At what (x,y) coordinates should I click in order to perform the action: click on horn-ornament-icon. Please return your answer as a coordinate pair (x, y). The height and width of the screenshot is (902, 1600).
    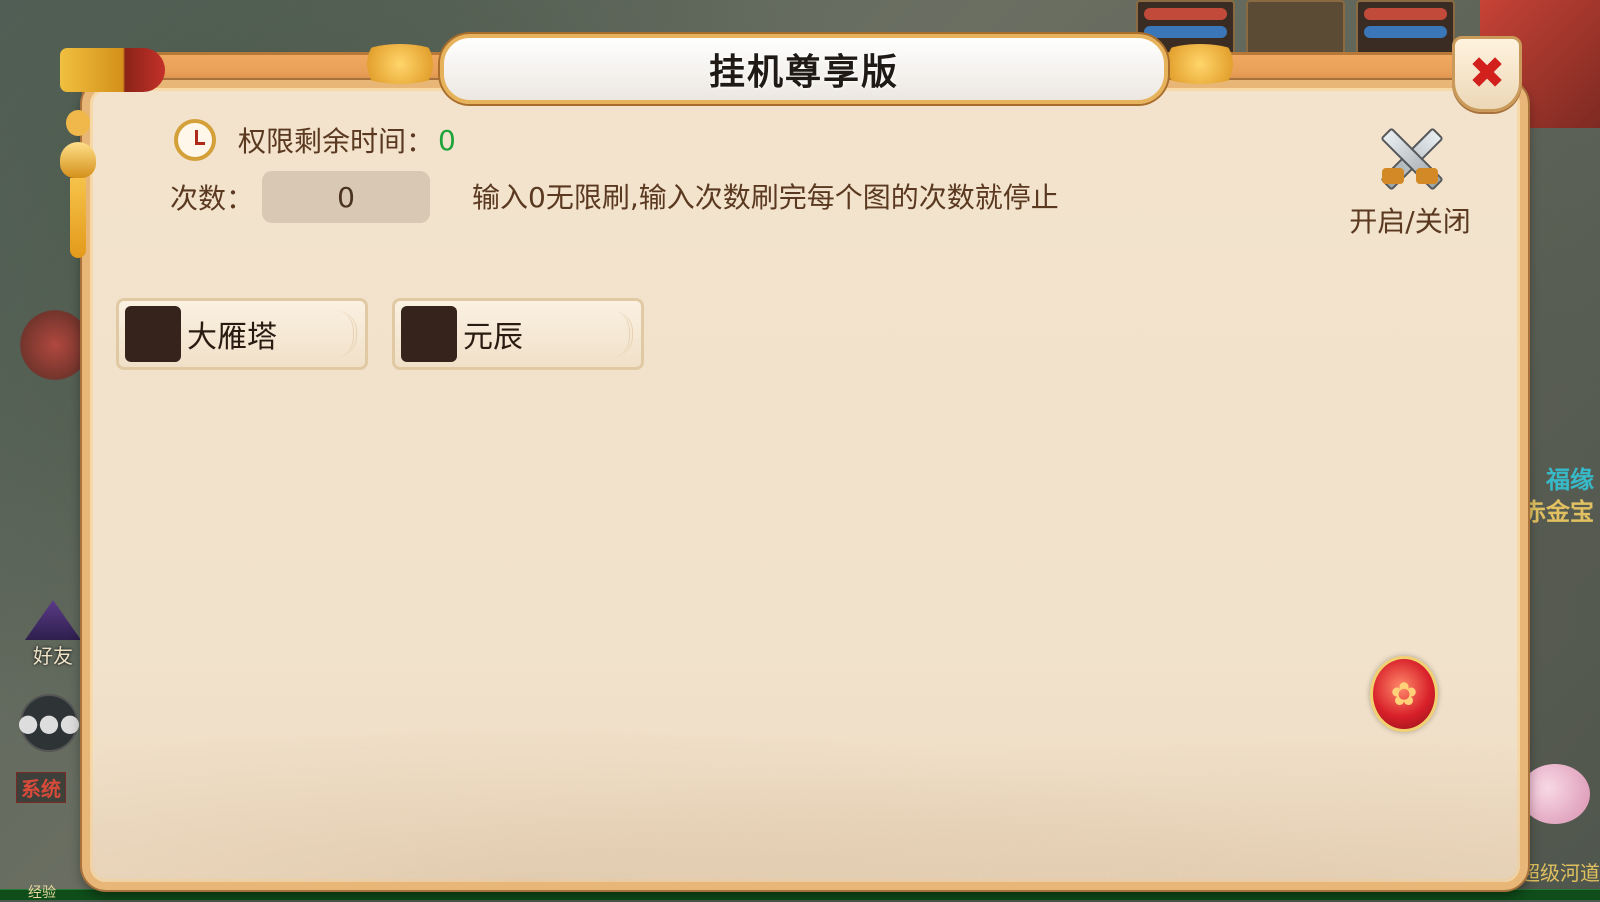
    Looking at the image, I should click on (115, 68).